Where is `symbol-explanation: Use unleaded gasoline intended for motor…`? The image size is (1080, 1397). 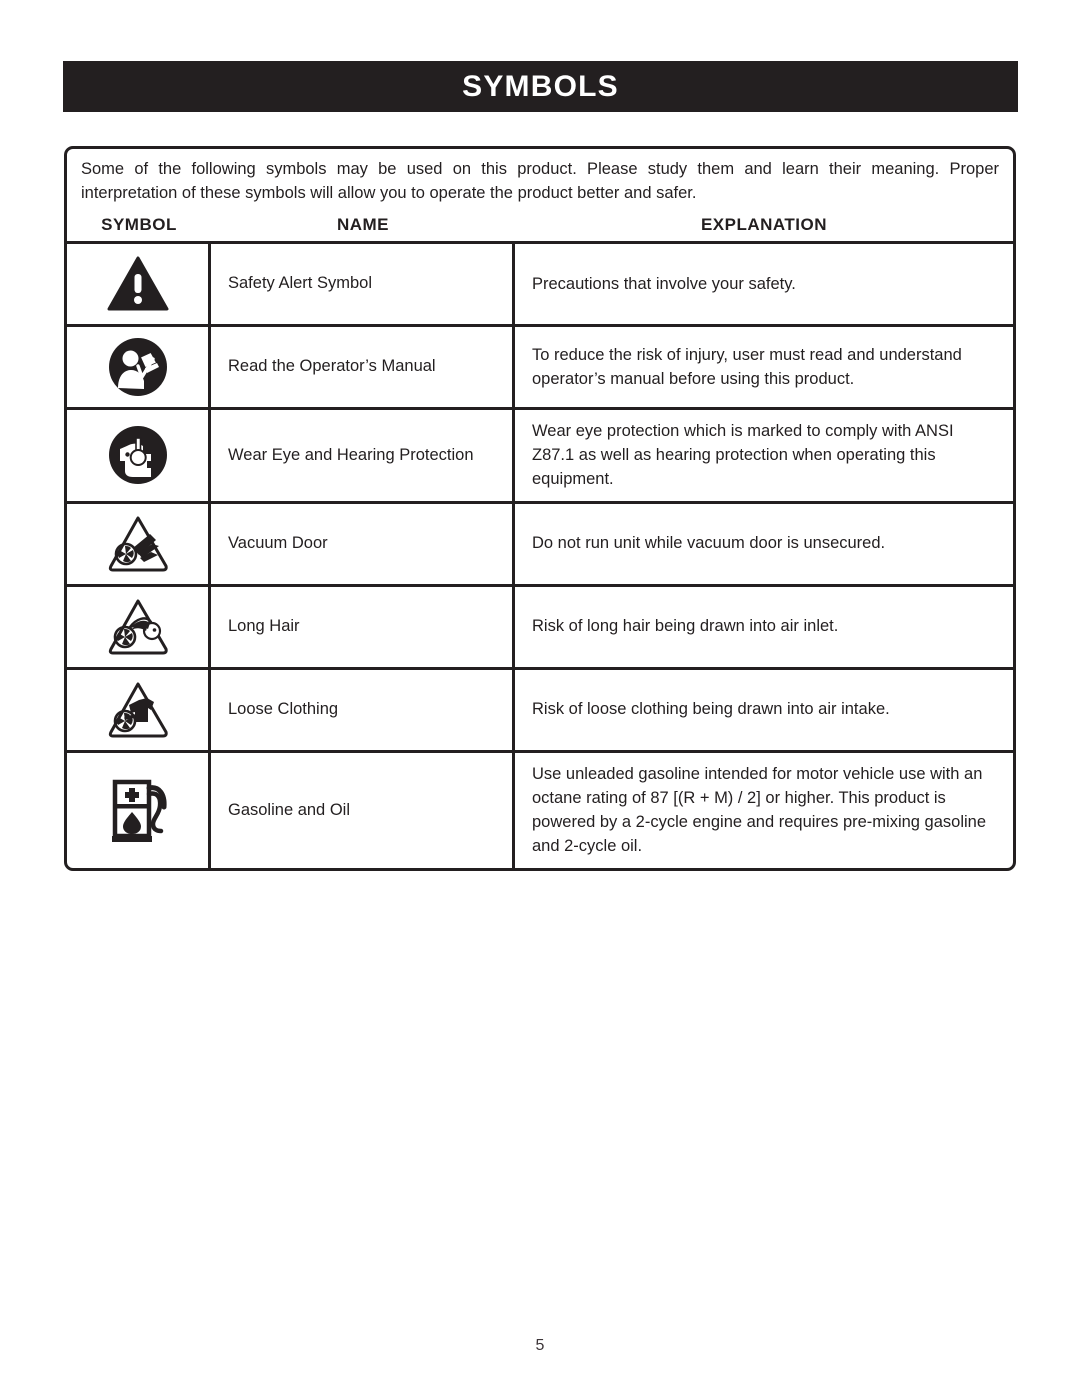 symbol-explanation: Use unleaded gasoline intended for motor… is located at coordinates (759, 810).